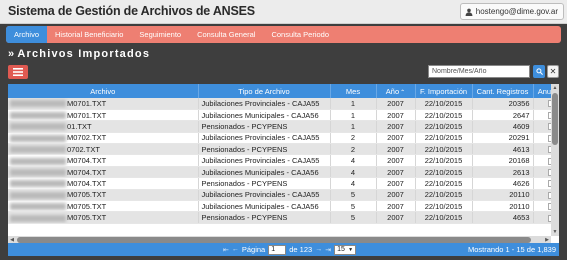 The height and width of the screenshot is (260, 567). I want to click on next-page-icon: →, so click(318, 249).